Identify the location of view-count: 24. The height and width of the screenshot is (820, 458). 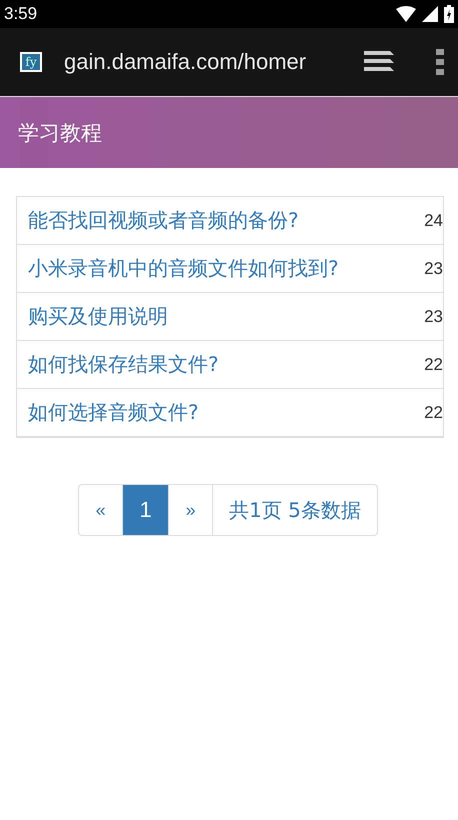
(433, 220).